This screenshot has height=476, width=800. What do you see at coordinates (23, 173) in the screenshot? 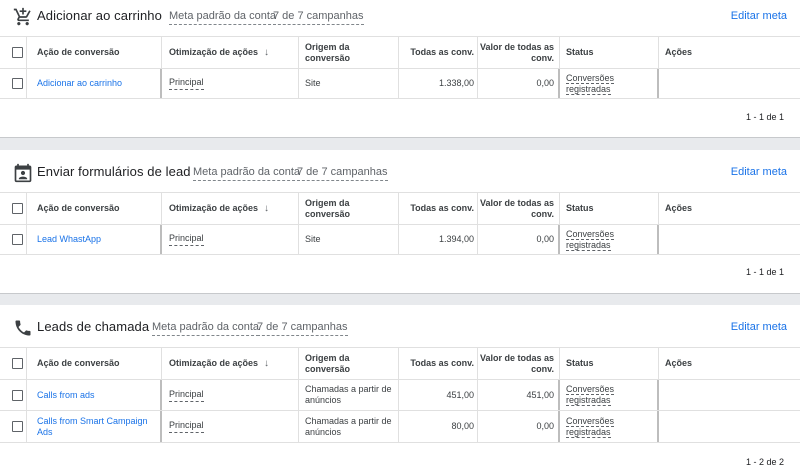
I see `contact-form-icon` at bounding box center [23, 173].